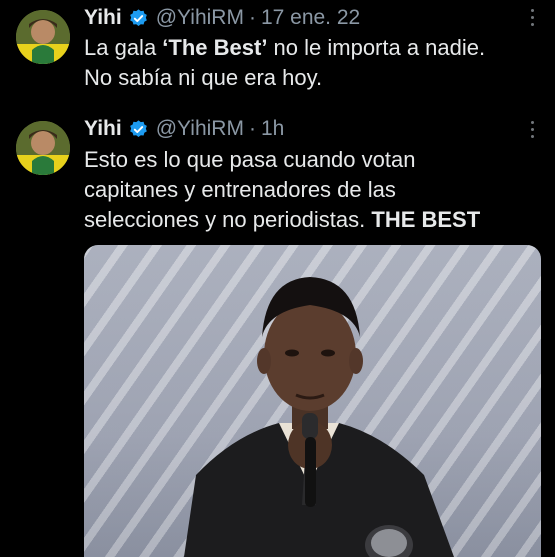  I want to click on timestamp: 1h, so click(272, 129).